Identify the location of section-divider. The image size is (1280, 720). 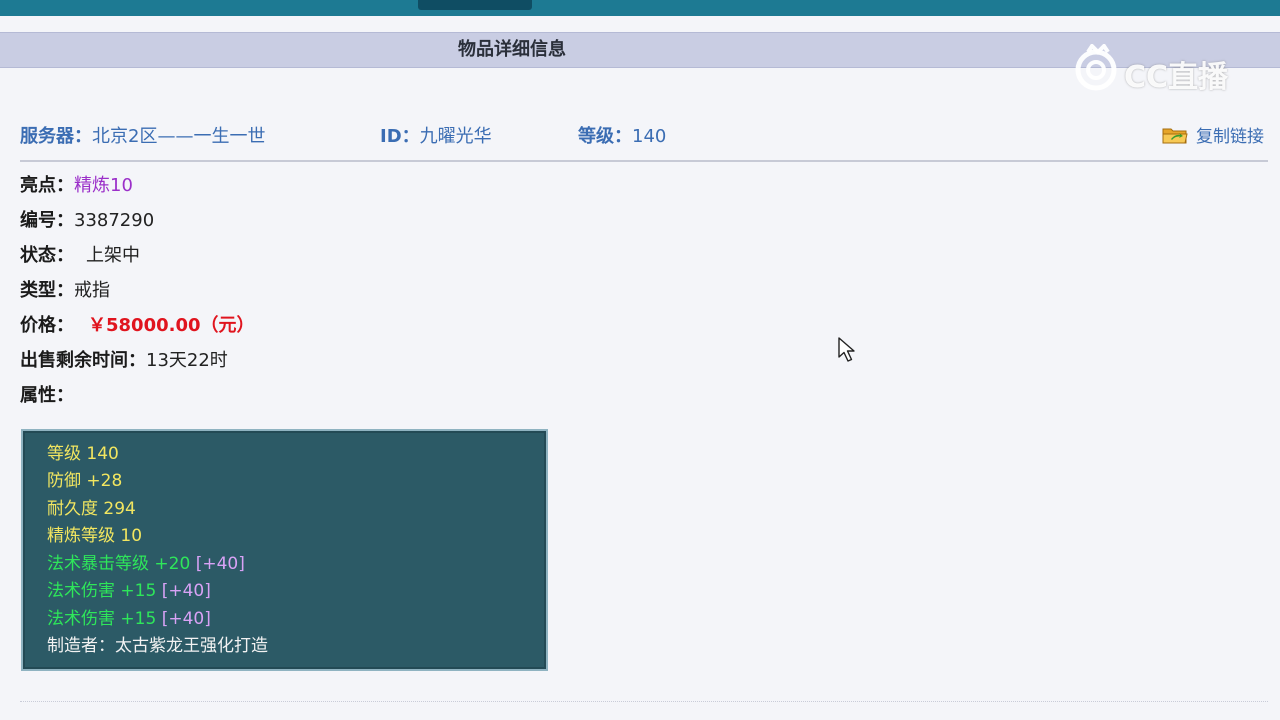
(644, 161).